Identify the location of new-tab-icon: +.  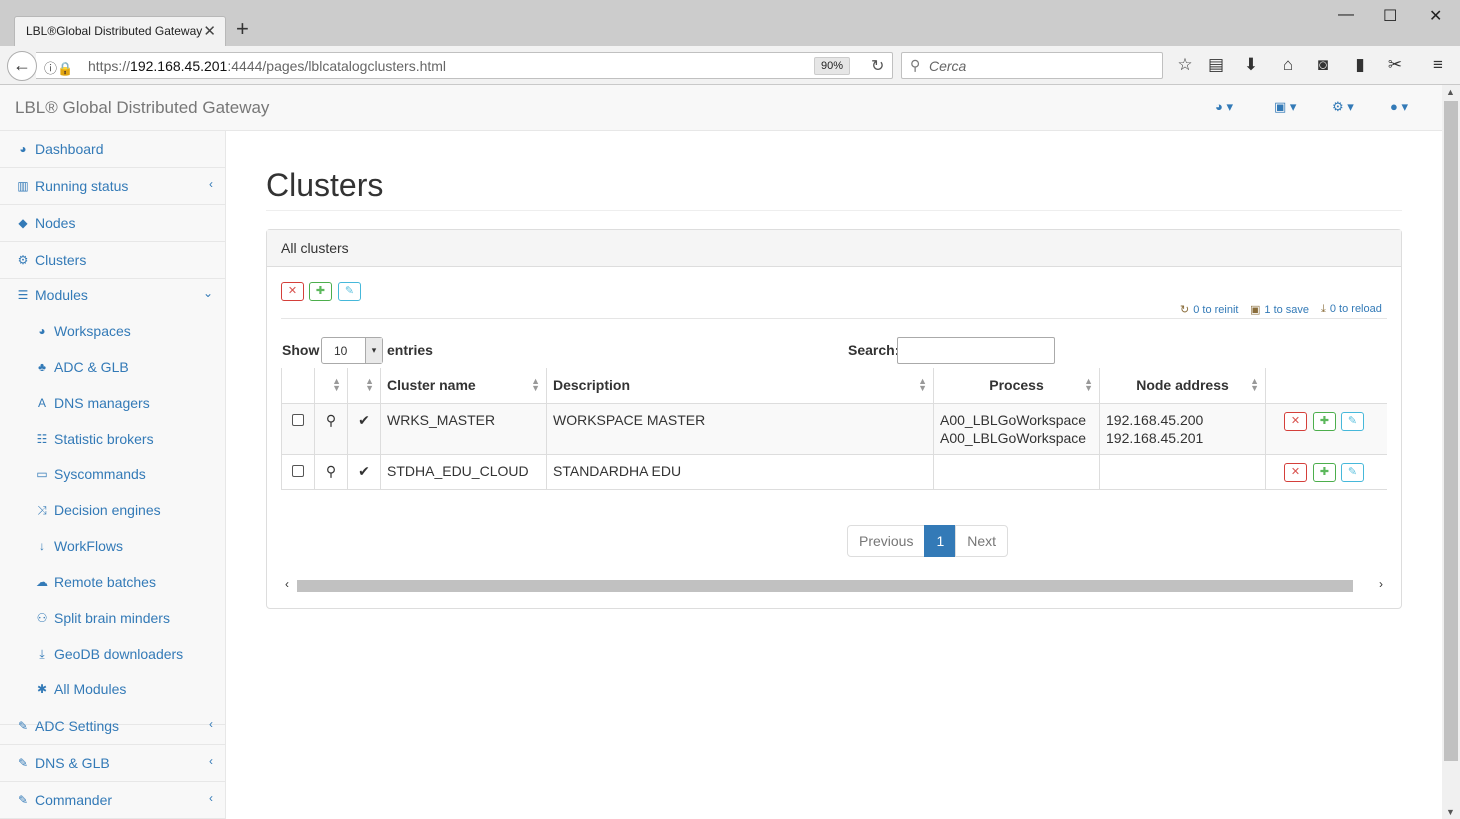
(242, 29).